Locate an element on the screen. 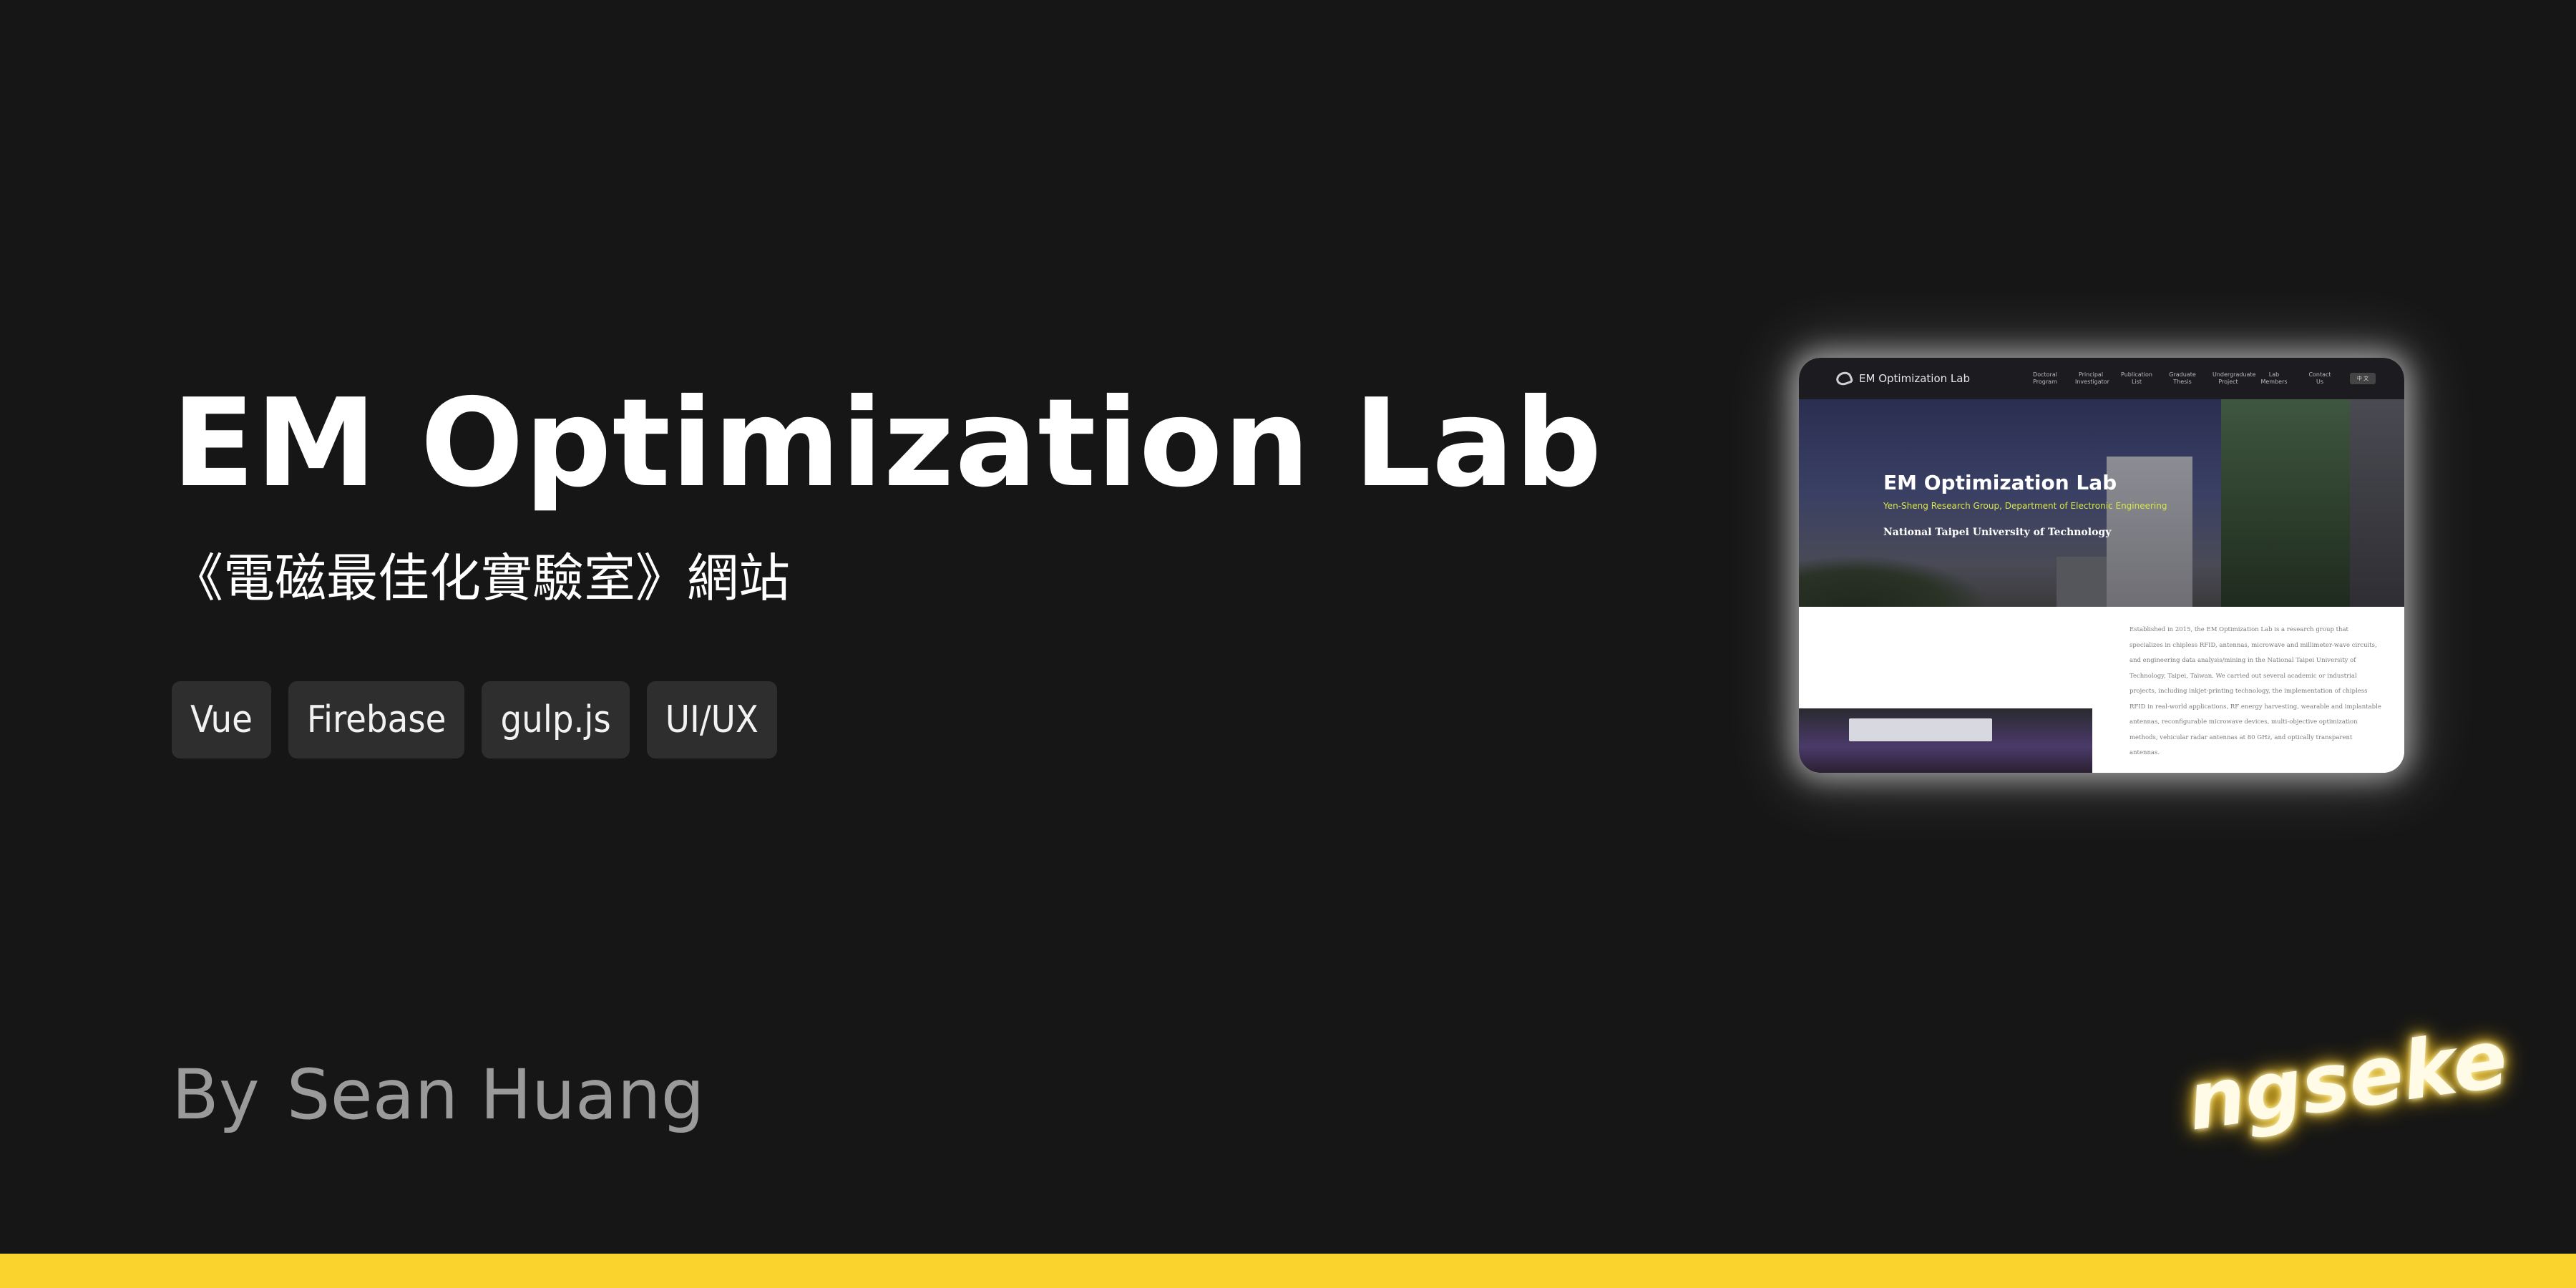  neon-signature-logo: ngseke is located at coordinates (2347, 1080).